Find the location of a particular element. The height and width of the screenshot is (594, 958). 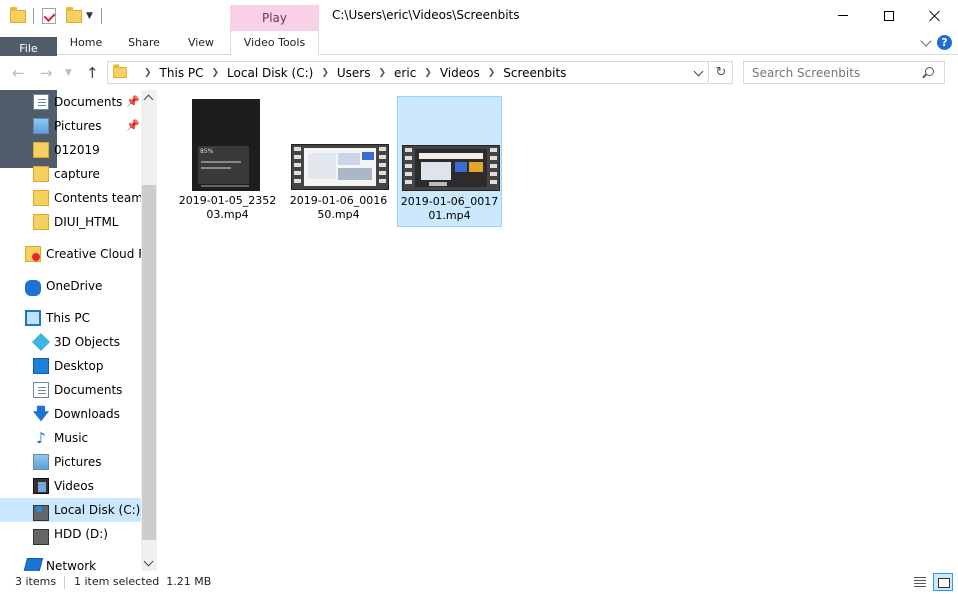

sidebar-item-pictures-quick: Pictures is located at coordinates (70, 126).